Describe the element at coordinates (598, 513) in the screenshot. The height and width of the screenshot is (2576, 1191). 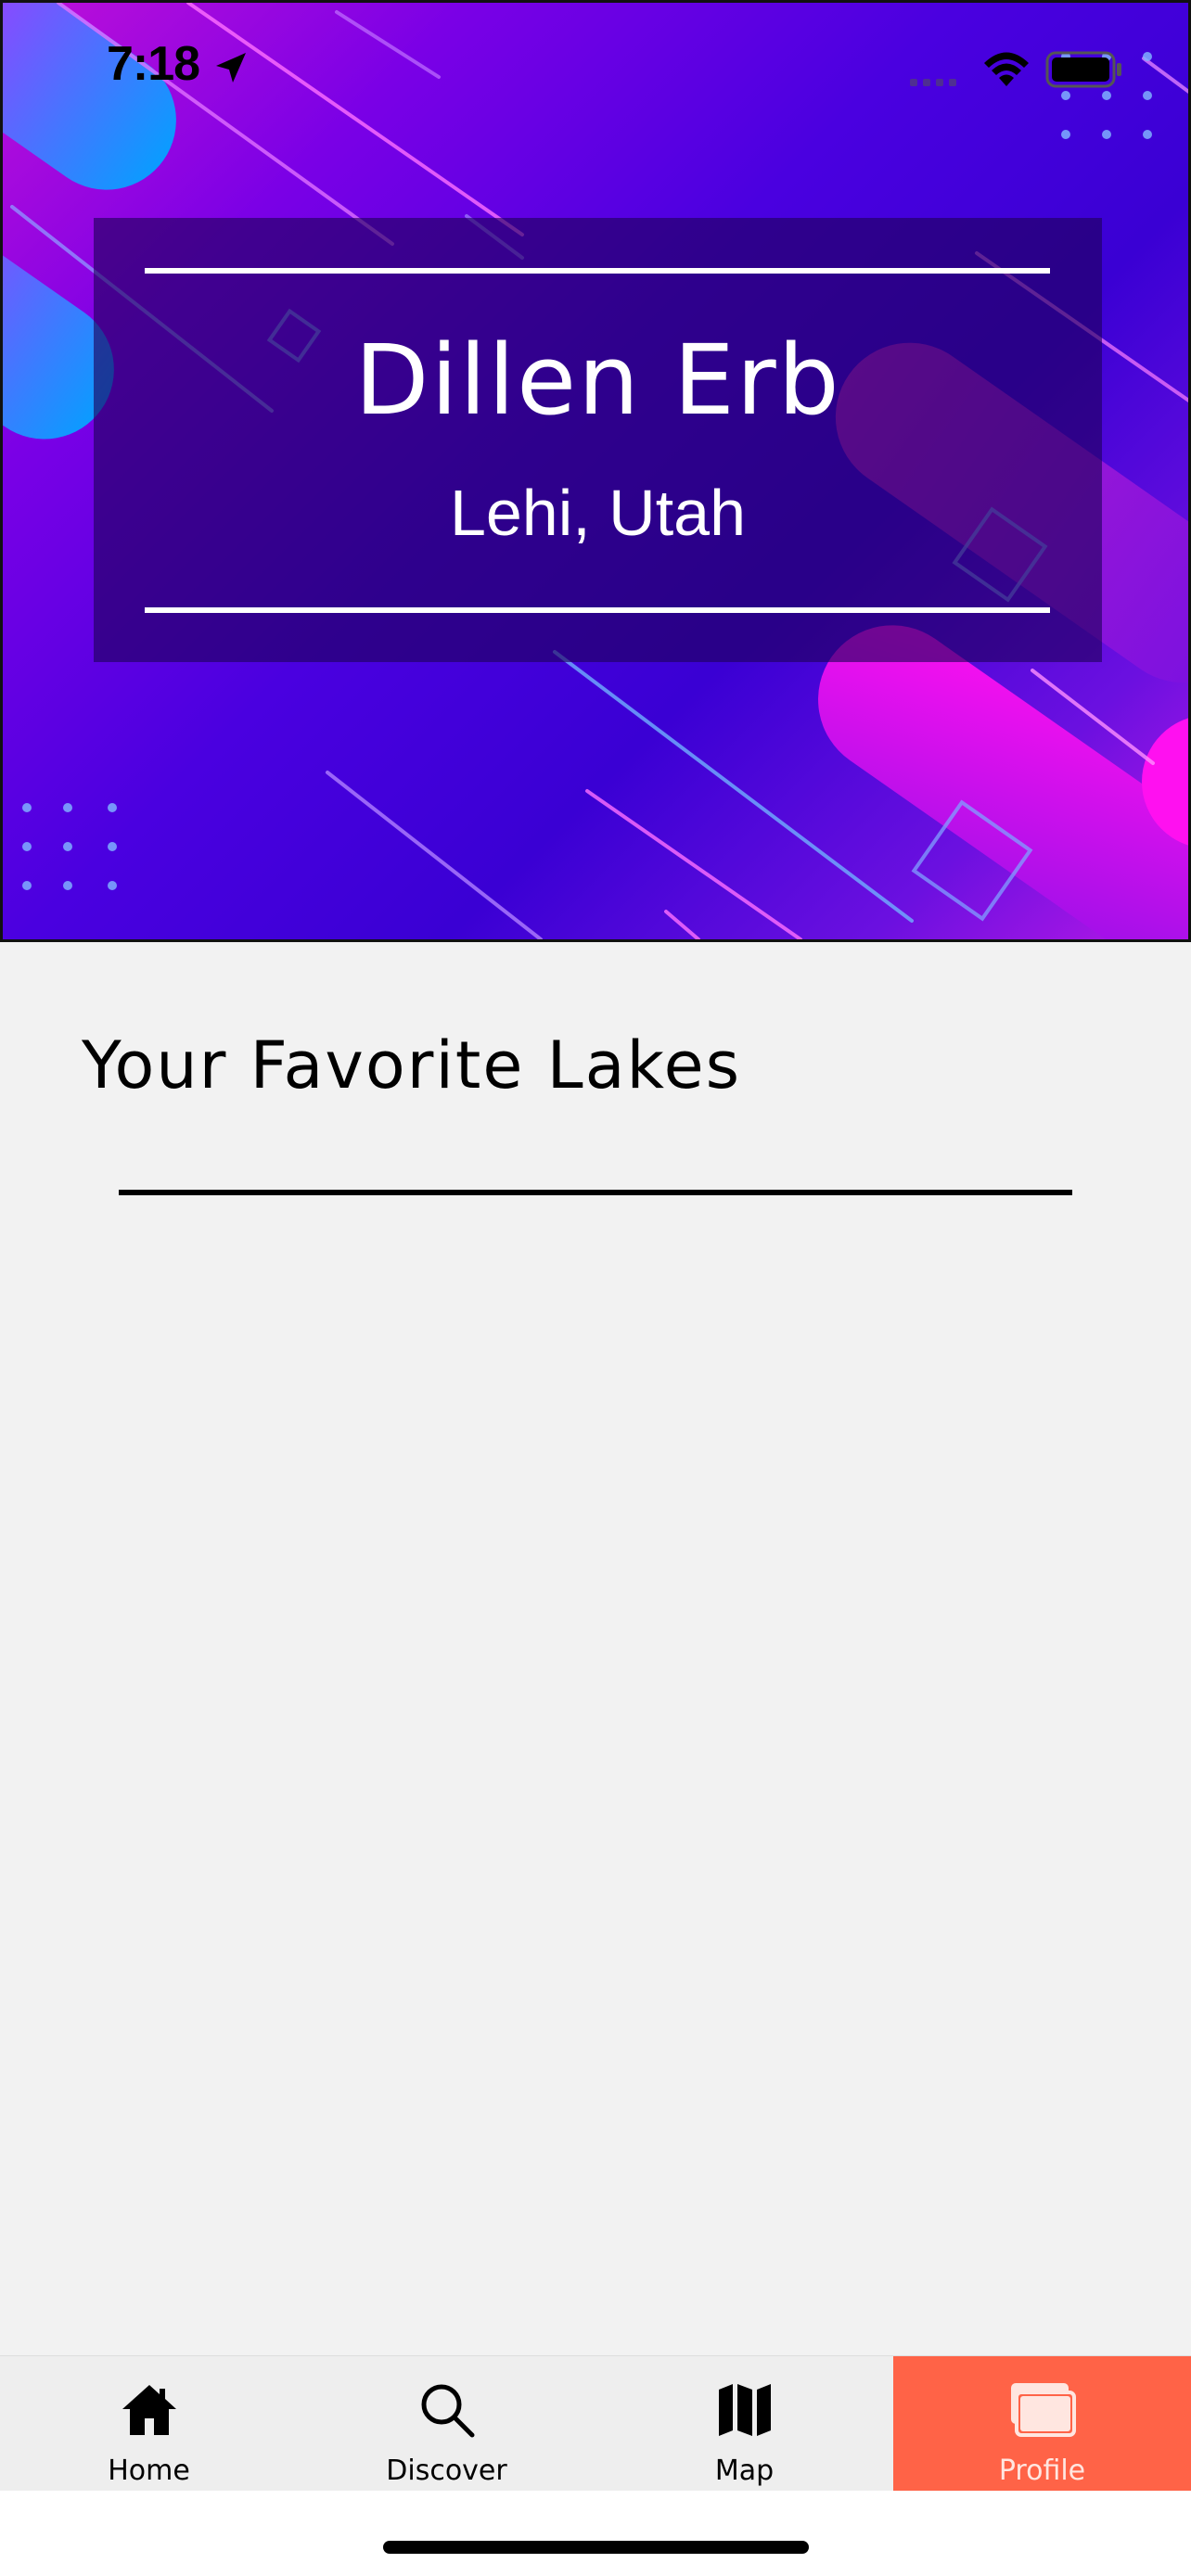
I see `profile-location: Lehi, Utah` at that location.